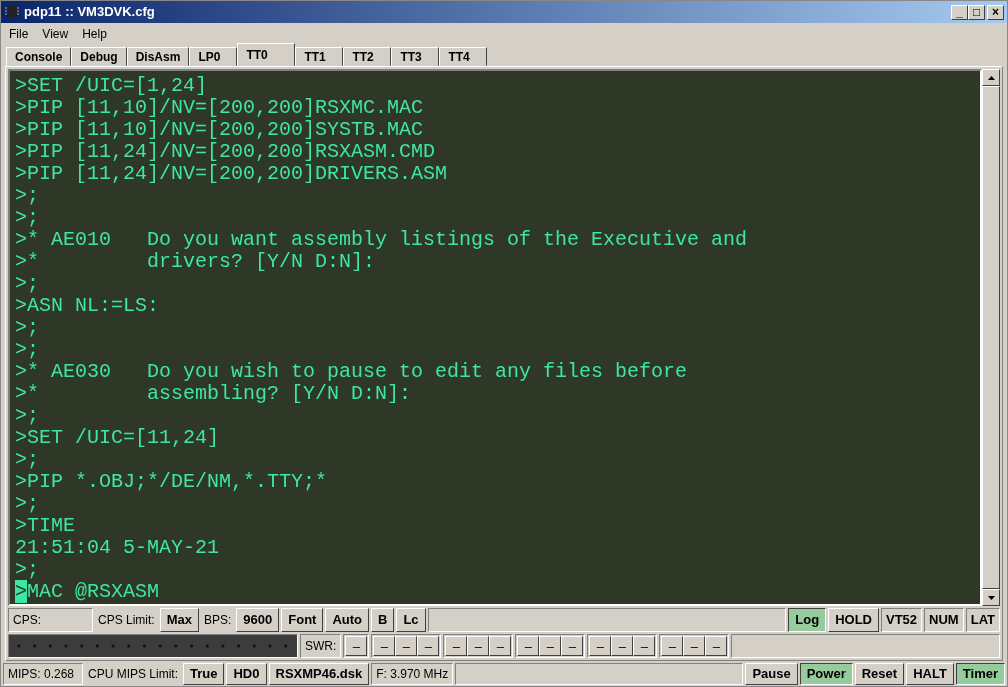 Image resolution: width=1008 pixels, height=687 pixels. What do you see at coordinates (853, 620) in the screenshot?
I see `button: HOLD` at bounding box center [853, 620].